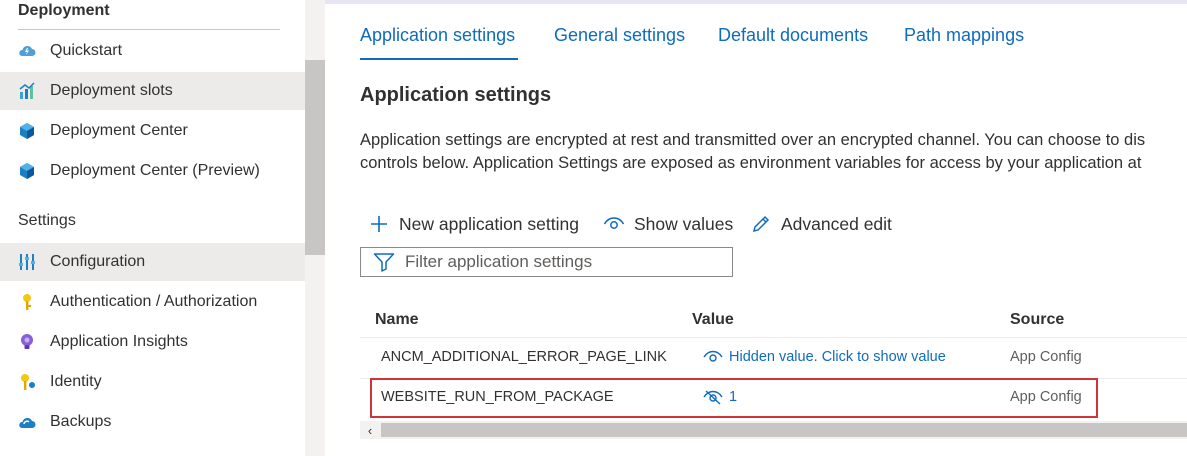 Image resolution: width=1187 pixels, height=456 pixels. Describe the element at coordinates (98, 261) in the screenshot. I see `sidebar-item-label: Configuration` at that location.